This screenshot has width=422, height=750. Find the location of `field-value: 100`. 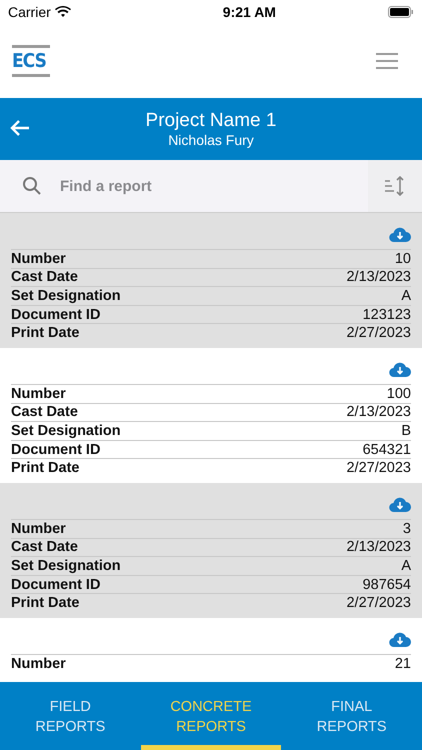

field-value: 100 is located at coordinates (398, 394).